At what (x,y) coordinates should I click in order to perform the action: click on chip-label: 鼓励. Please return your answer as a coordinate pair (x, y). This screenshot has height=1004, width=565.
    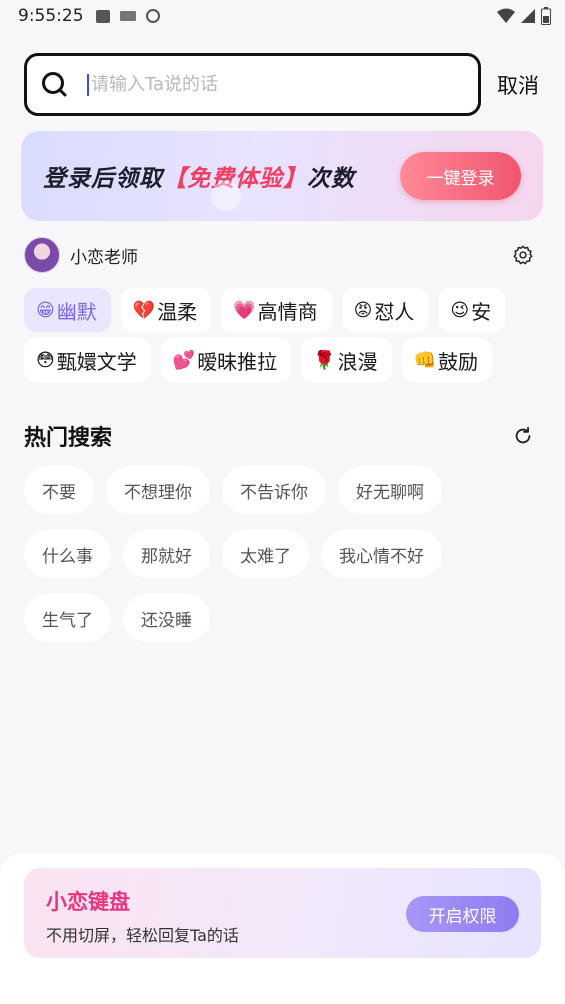
    Looking at the image, I should click on (458, 361).